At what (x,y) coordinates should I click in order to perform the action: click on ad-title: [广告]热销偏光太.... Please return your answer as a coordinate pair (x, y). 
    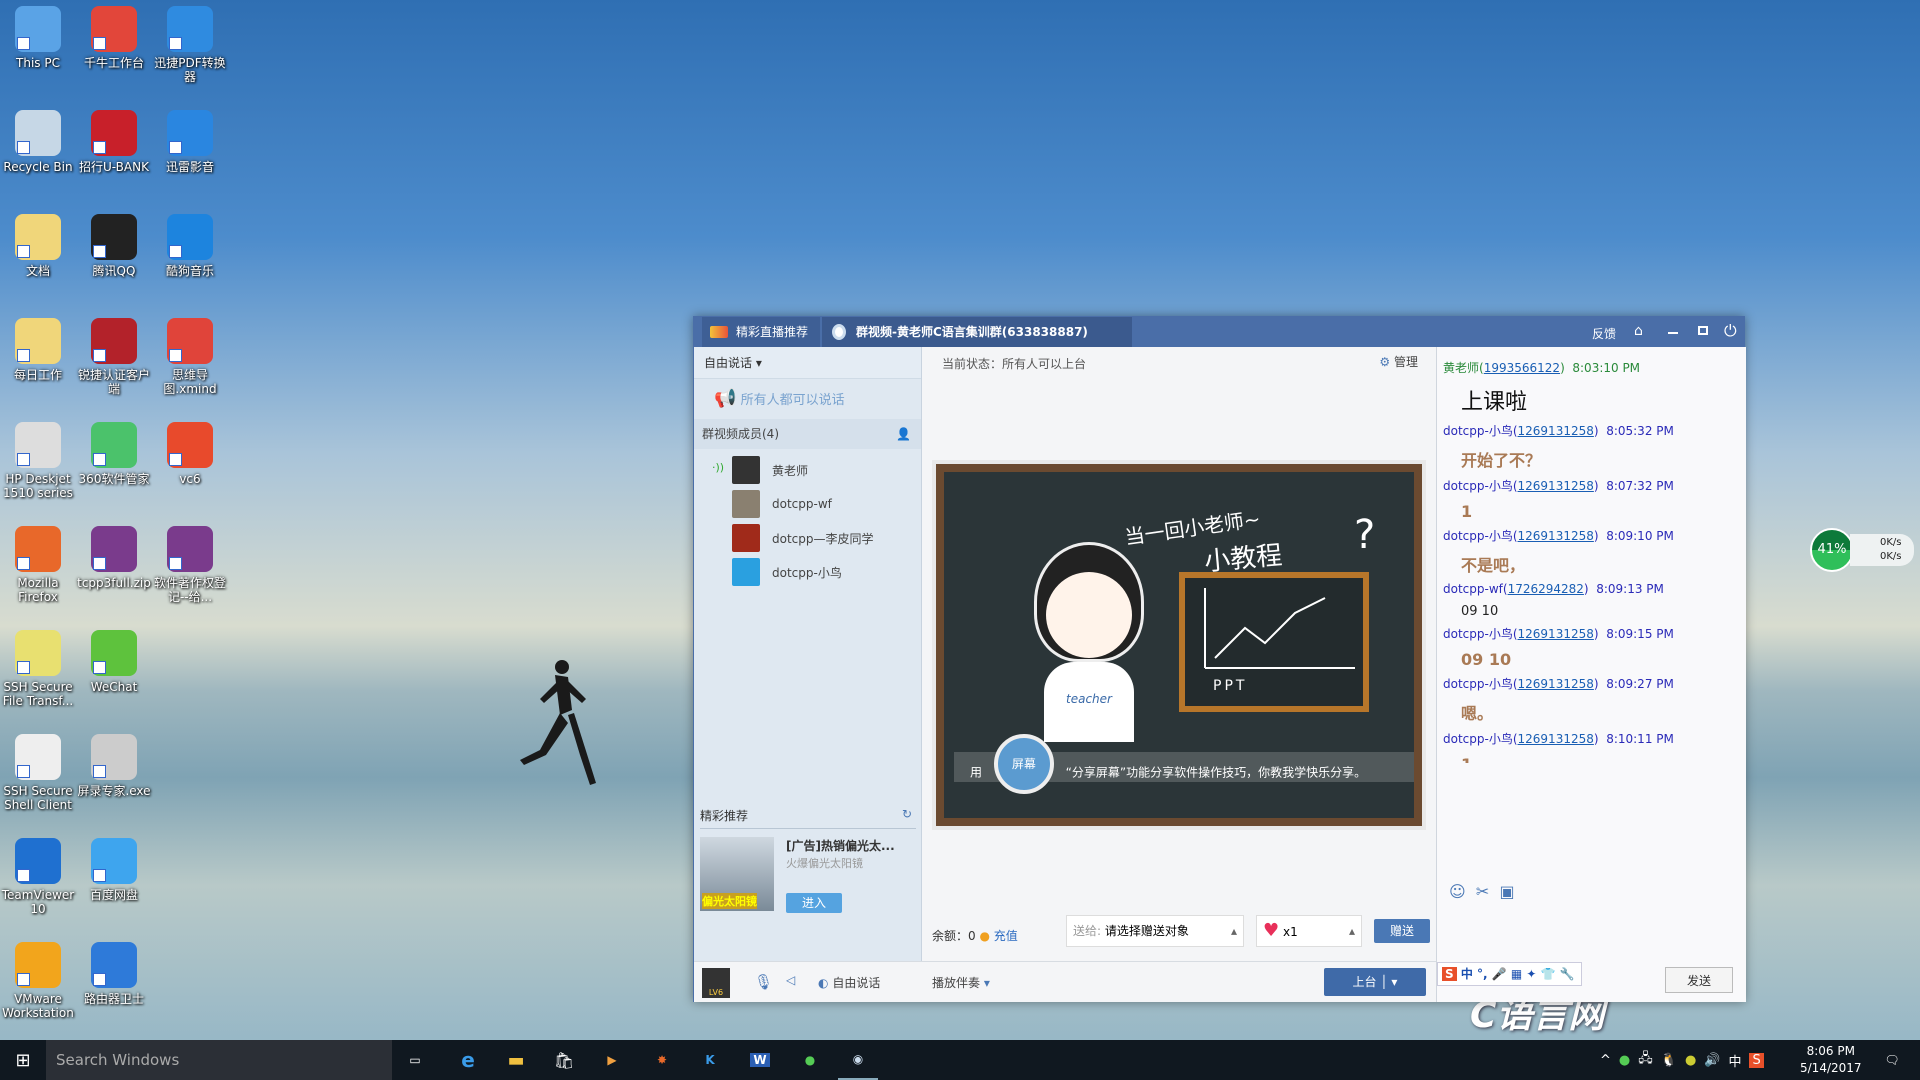
    Looking at the image, I should click on (840, 845).